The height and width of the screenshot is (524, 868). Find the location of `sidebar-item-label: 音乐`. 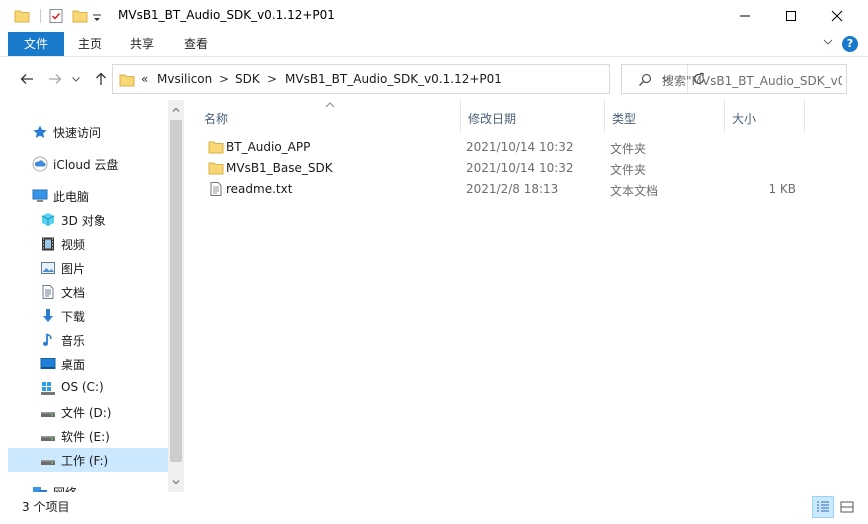

sidebar-item-label: 音乐 is located at coordinates (73, 341).